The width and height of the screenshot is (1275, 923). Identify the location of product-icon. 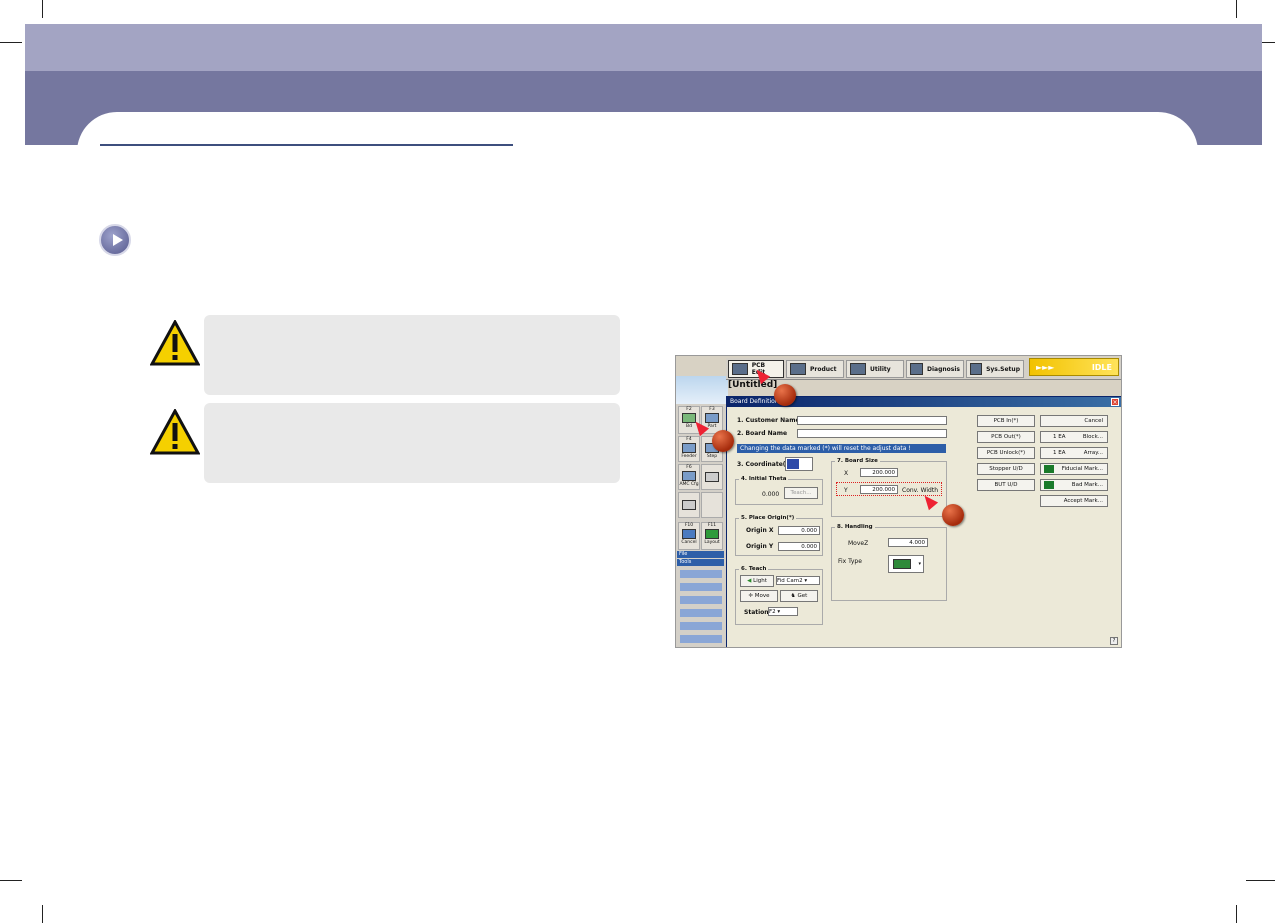
(798, 369).